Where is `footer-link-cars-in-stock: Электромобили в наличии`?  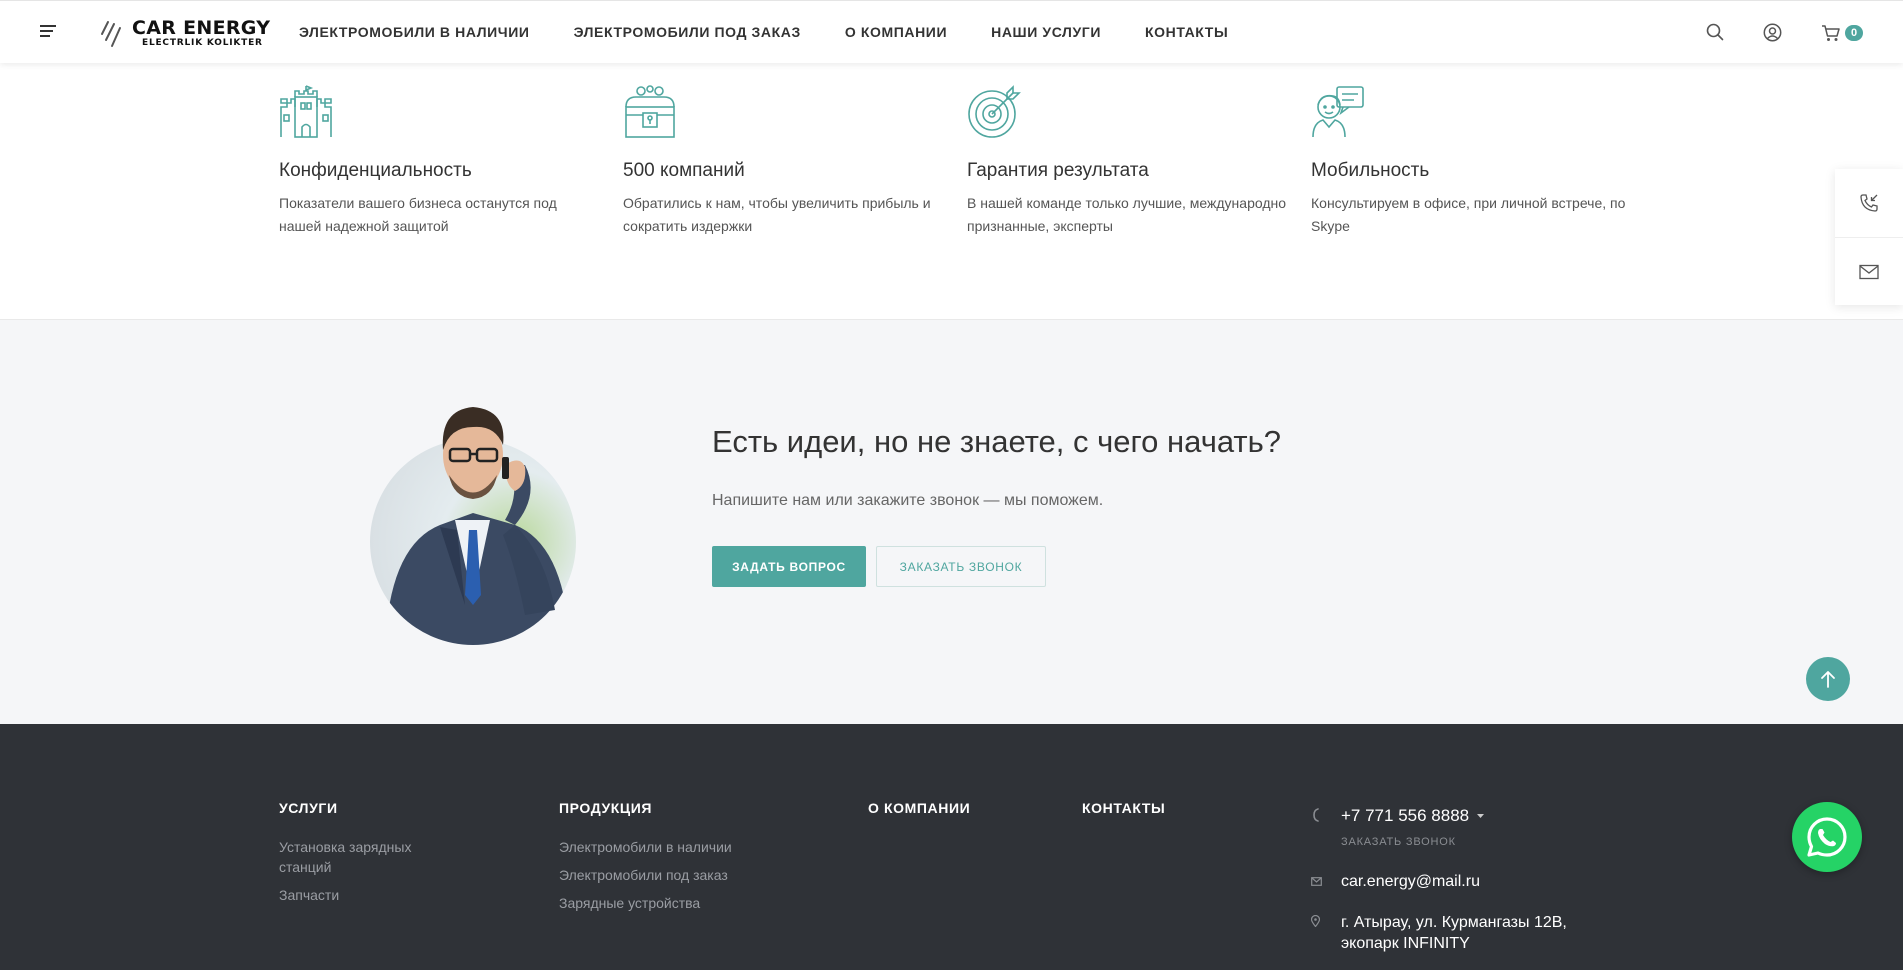
footer-link-cars-in-stock: Электромобили в наличии is located at coordinates (645, 847).